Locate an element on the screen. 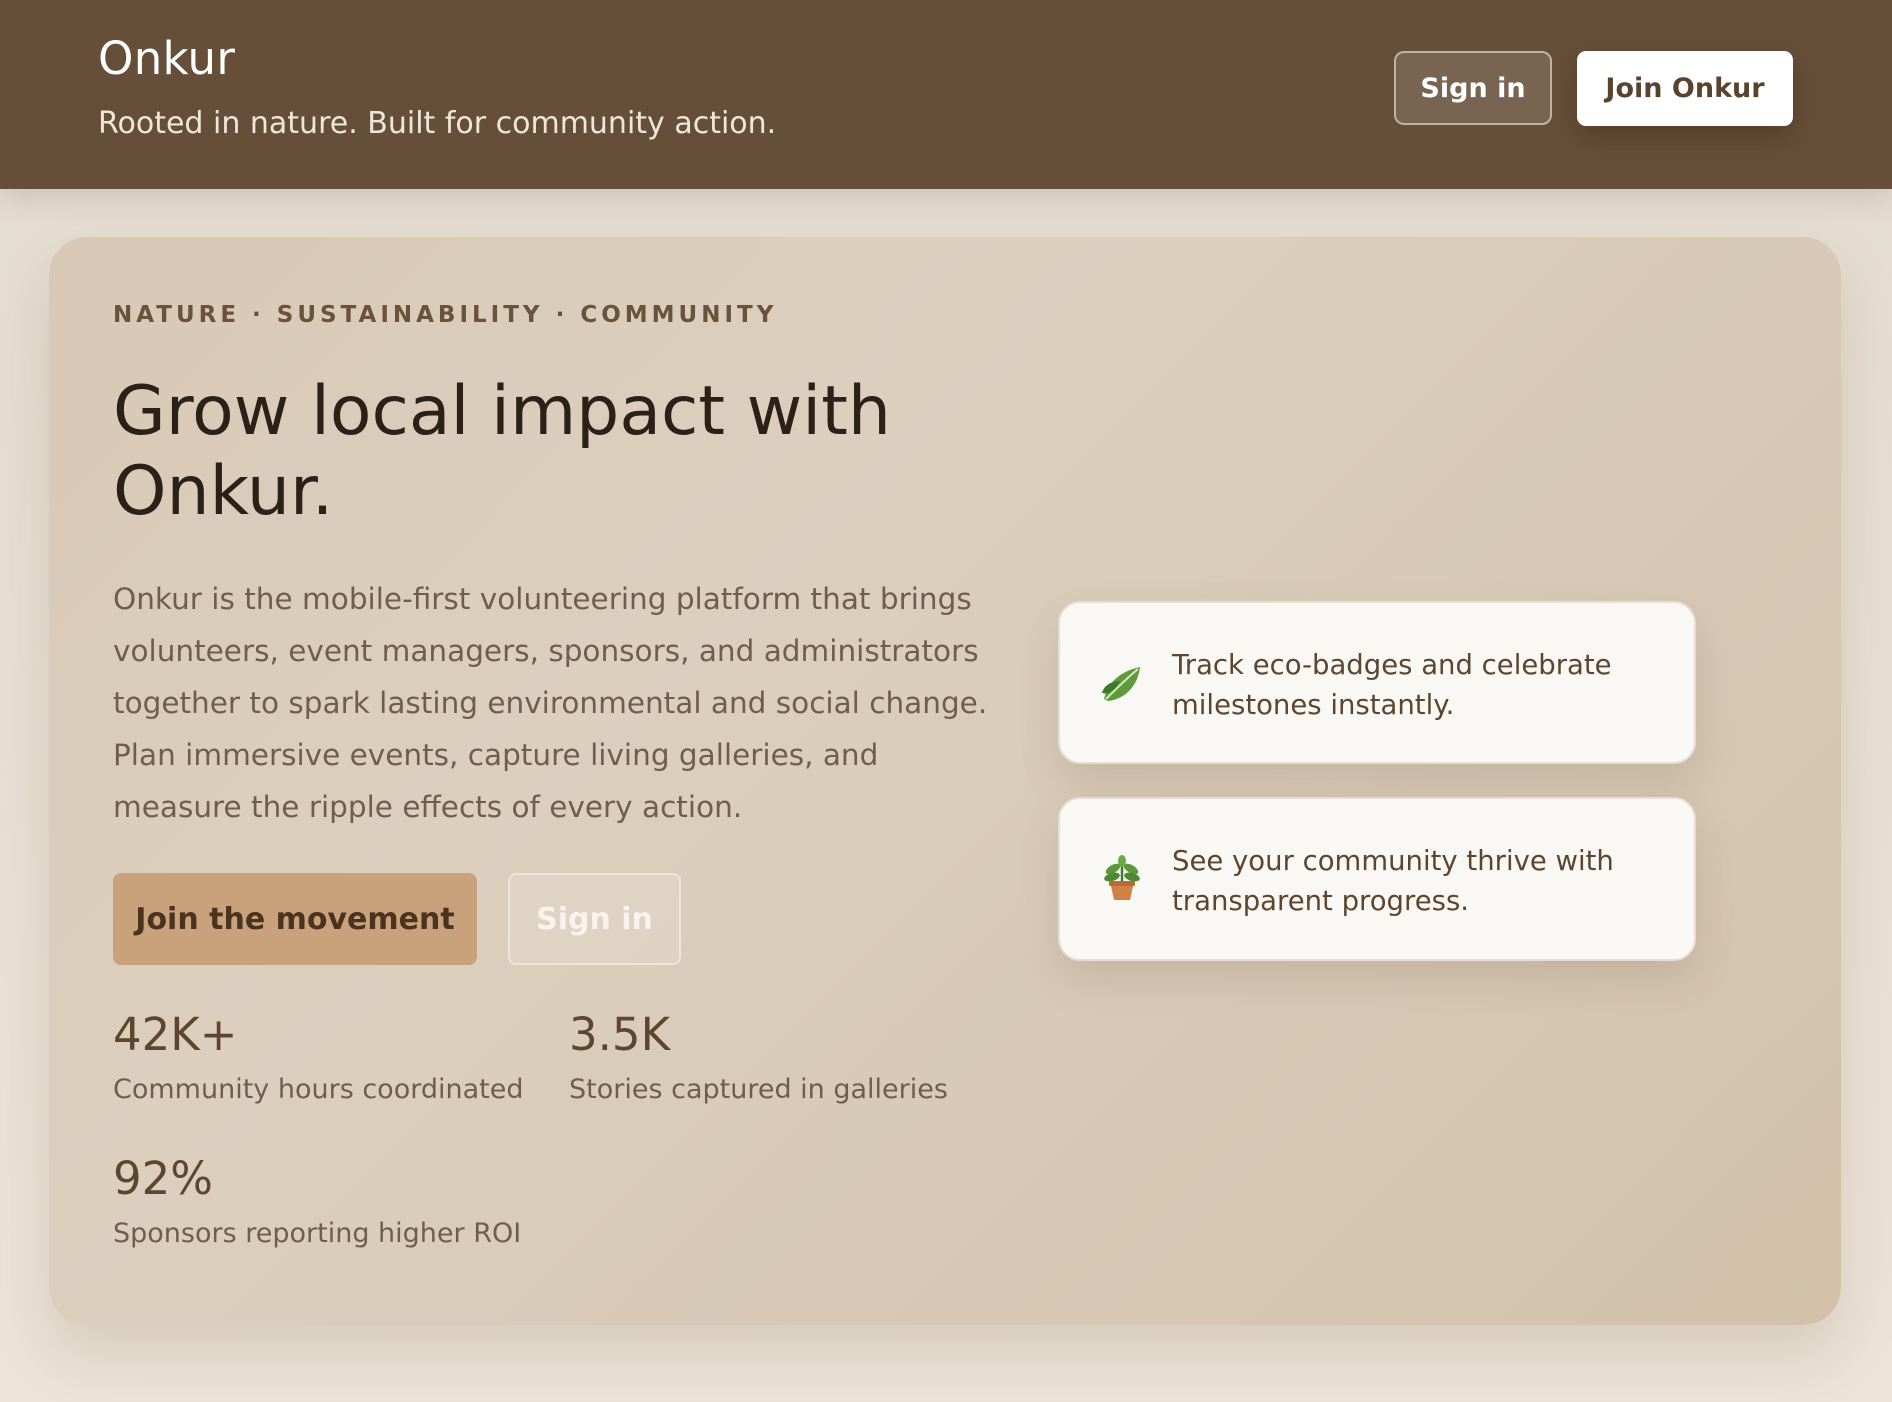 The width and height of the screenshot is (1892, 1402). hero-signin-button: Sign in is located at coordinates (594, 919).